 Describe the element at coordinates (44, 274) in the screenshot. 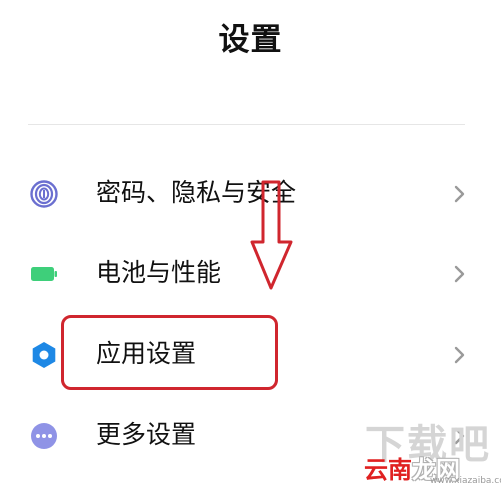

I see `battery-icon` at that location.